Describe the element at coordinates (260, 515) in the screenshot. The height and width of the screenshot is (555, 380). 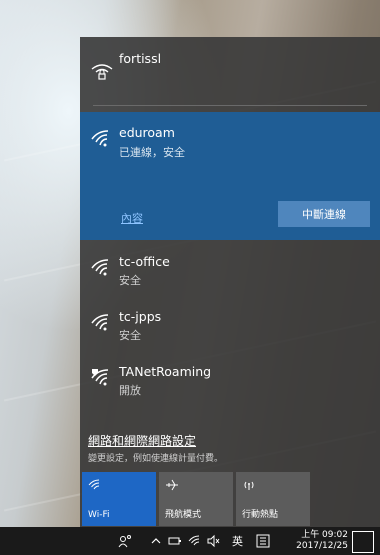
I see `tile-label: 行動熱點` at that location.